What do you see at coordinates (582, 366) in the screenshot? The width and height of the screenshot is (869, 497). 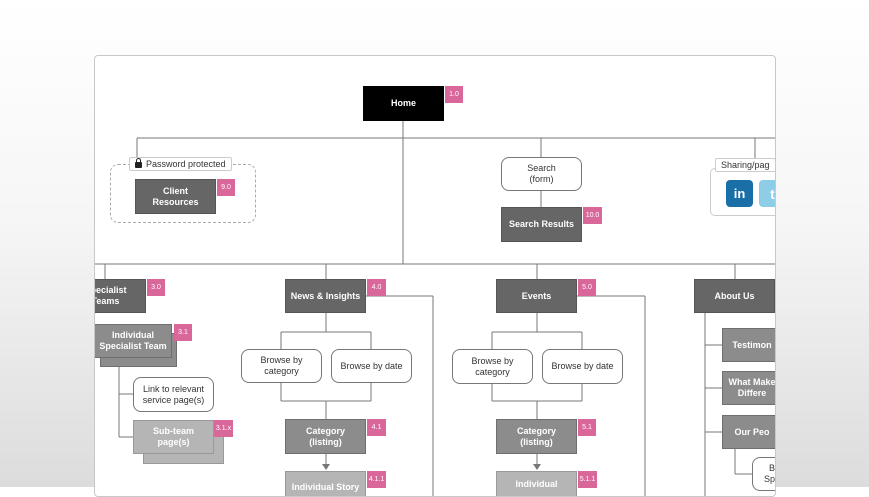 I see `node-events-browse-date: Browse by date` at bounding box center [582, 366].